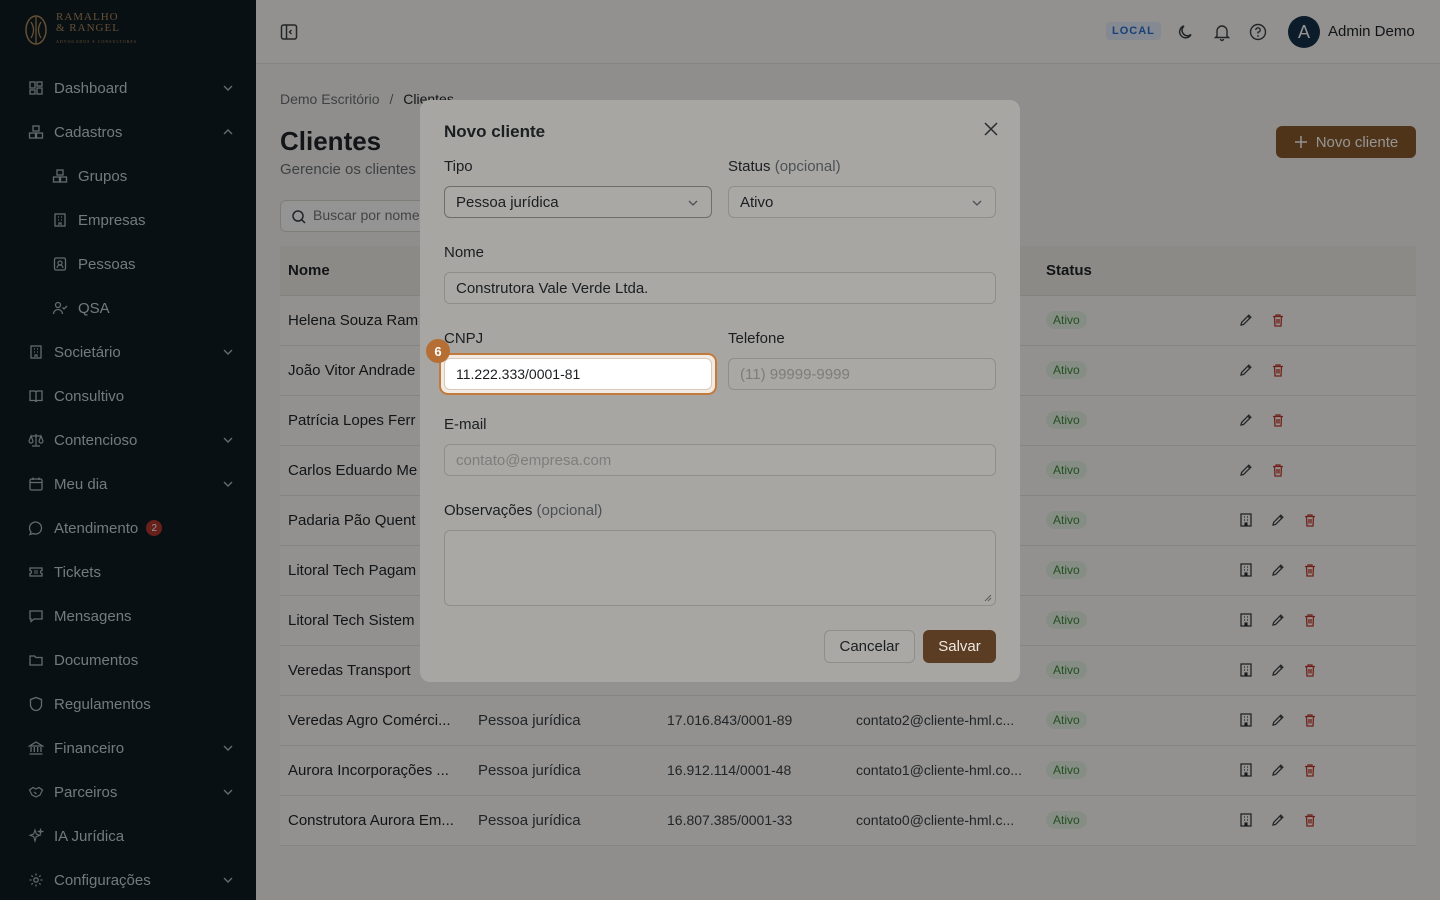 This screenshot has width=1440, height=900. Describe the element at coordinates (862, 374) in the screenshot. I see `telefone-input: (11) 99999-9999` at that location.